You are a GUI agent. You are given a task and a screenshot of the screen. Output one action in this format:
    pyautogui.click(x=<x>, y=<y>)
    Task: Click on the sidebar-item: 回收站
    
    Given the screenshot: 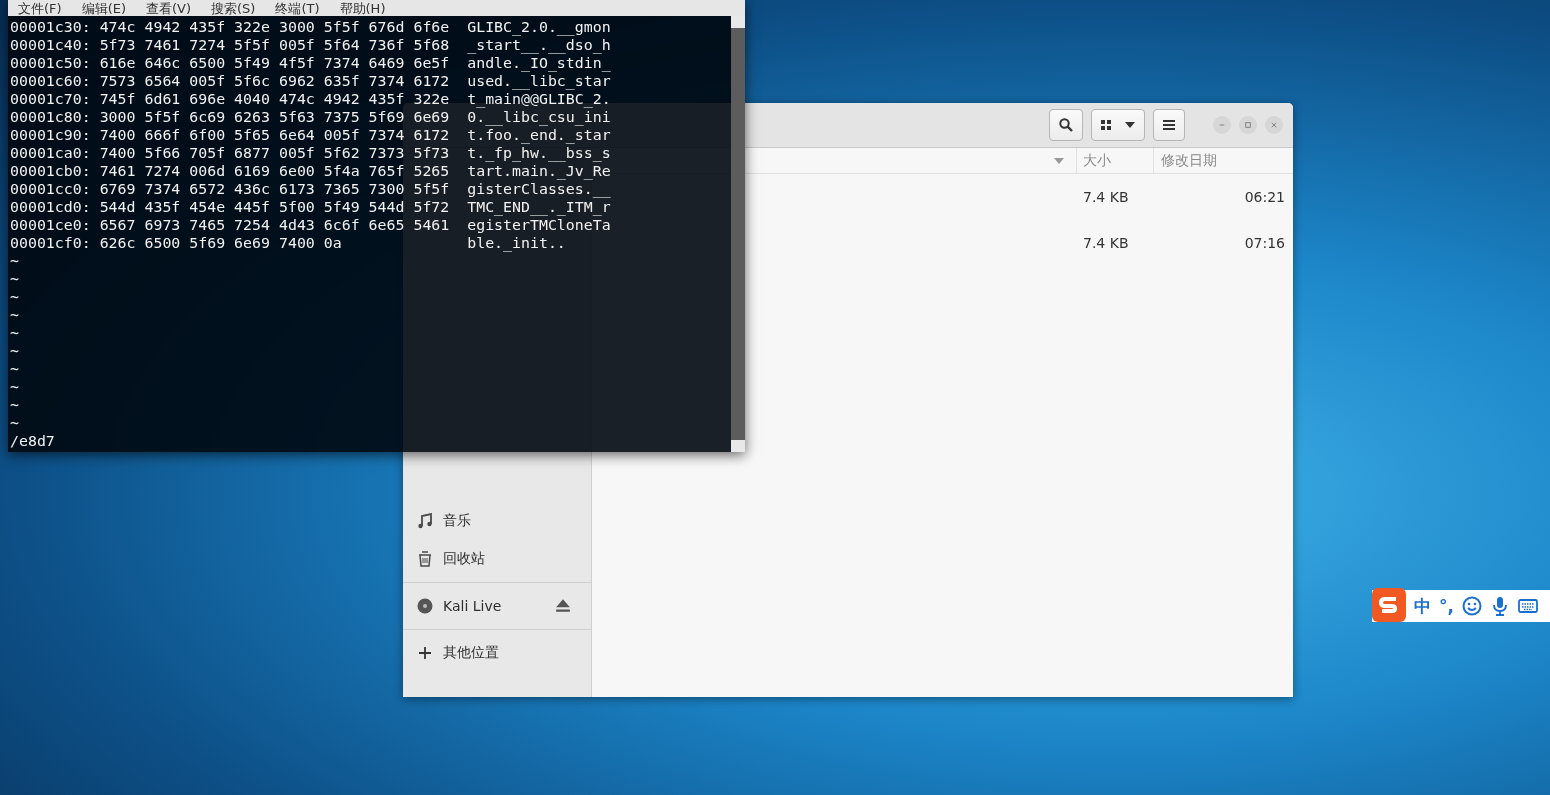 What is the action you would take?
    pyautogui.click(x=497, y=559)
    